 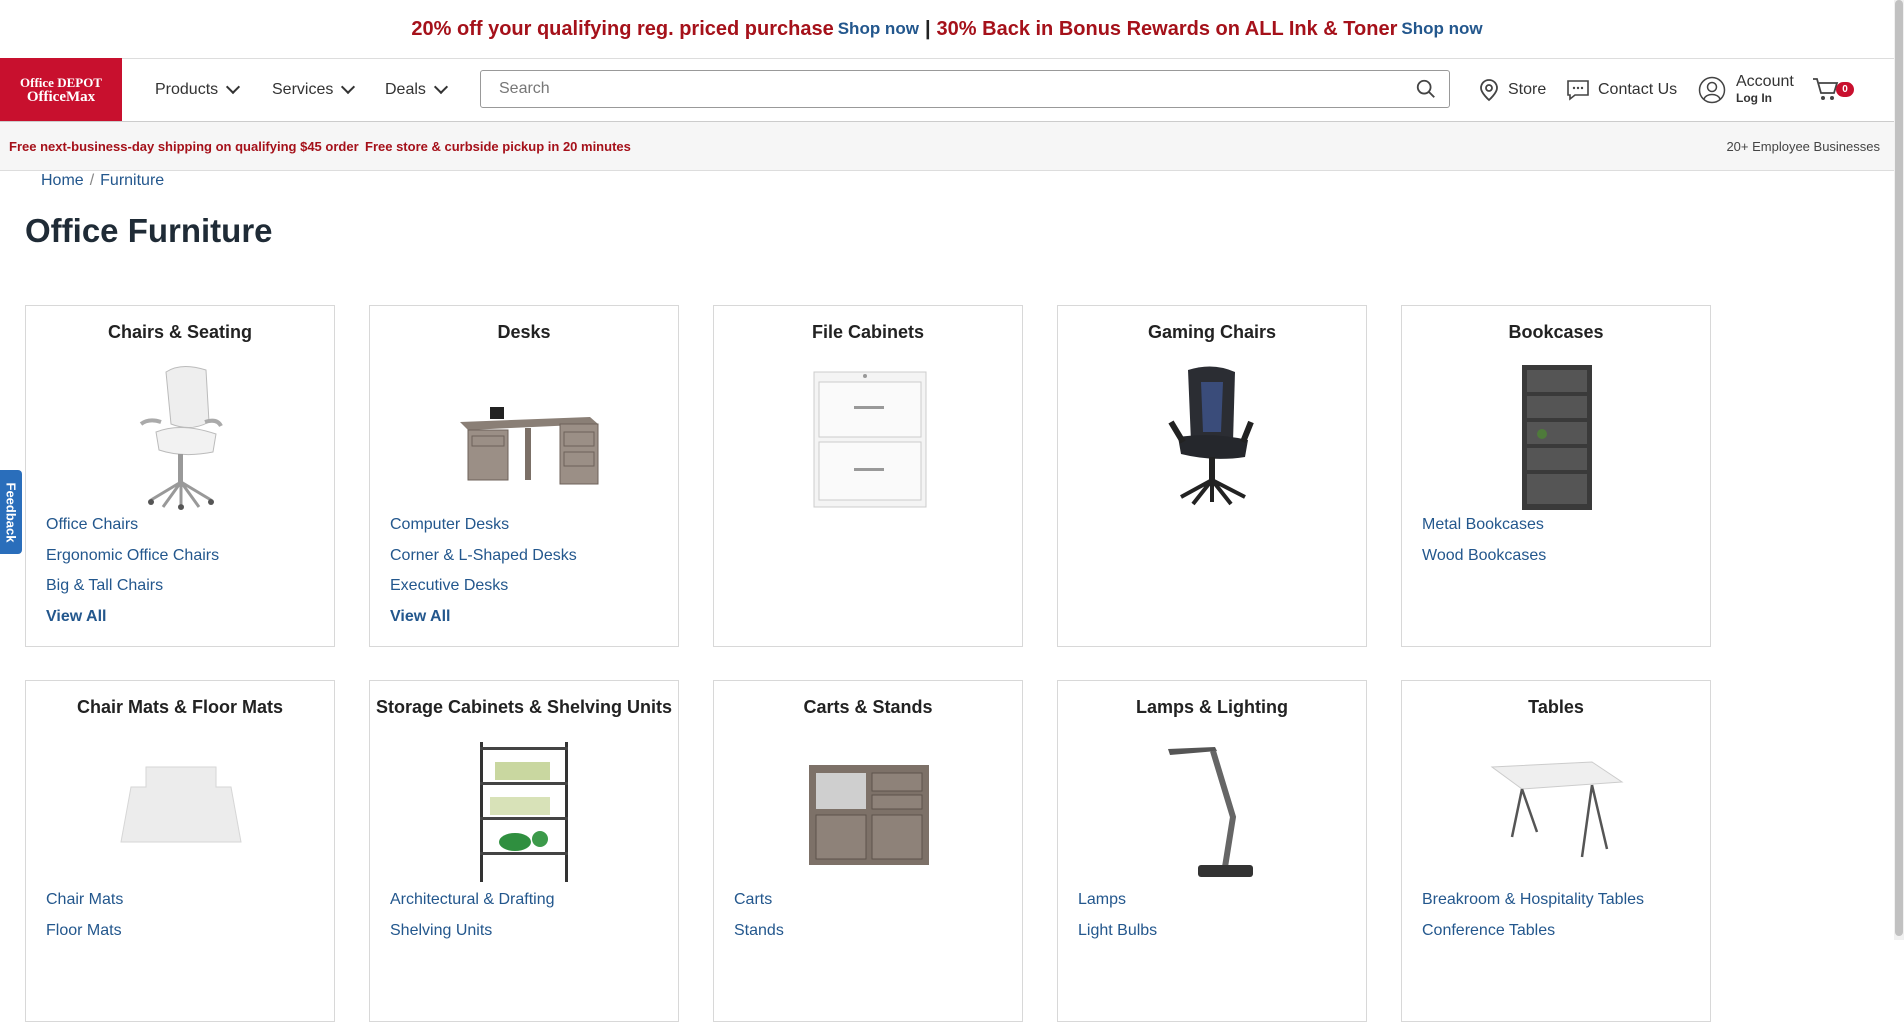 What do you see at coordinates (1557, 437) in the screenshot?
I see `bookcase-image` at bounding box center [1557, 437].